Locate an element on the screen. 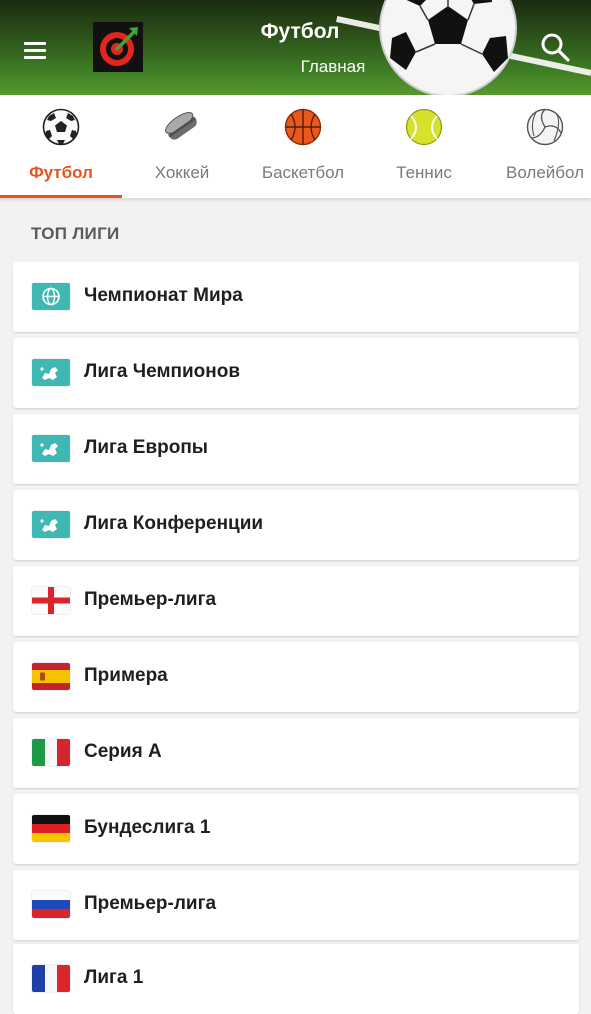 The width and height of the screenshot is (591, 1014). league-row: Лига 1 is located at coordinates (296, 979).